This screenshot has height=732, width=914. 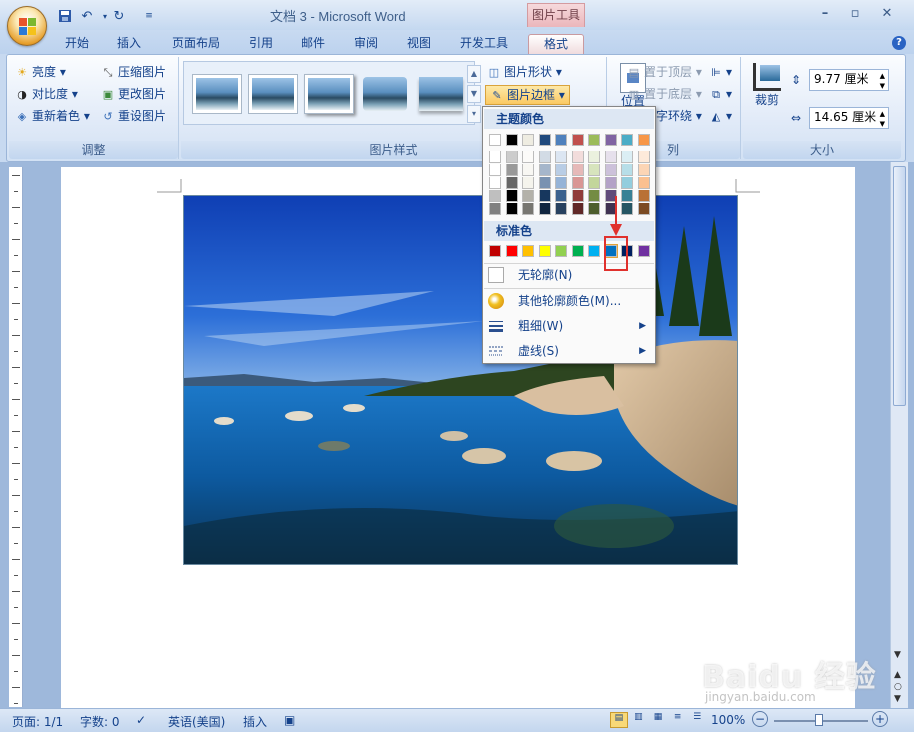 I want to click on height-field: 9.77 厘米 ▲ ▼, so click(x=849, y=80).